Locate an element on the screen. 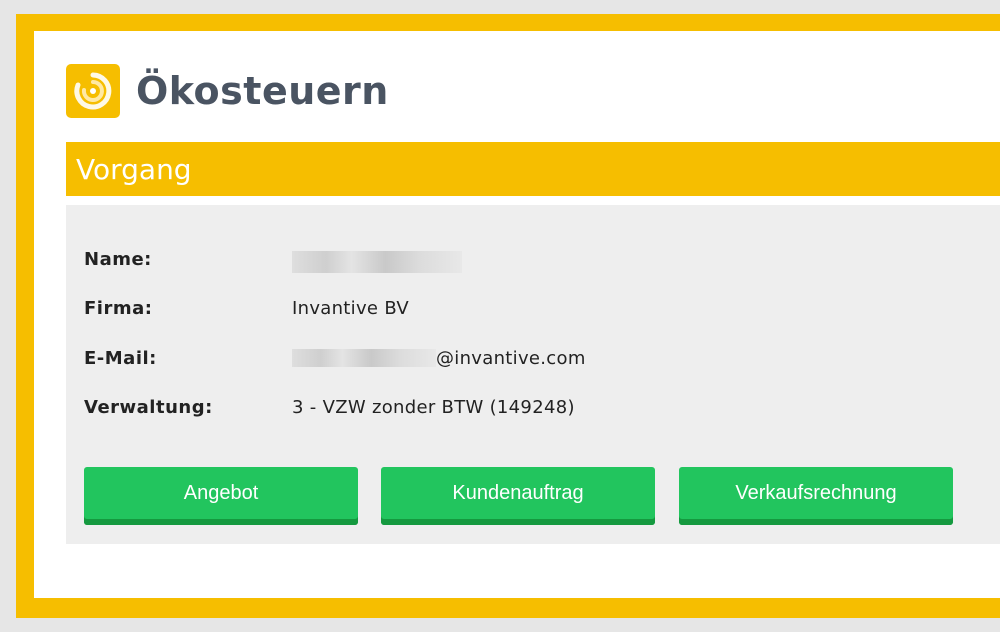 This screenshot has width=1000, height=632. redacted-name is located at coordinates (377, 262).